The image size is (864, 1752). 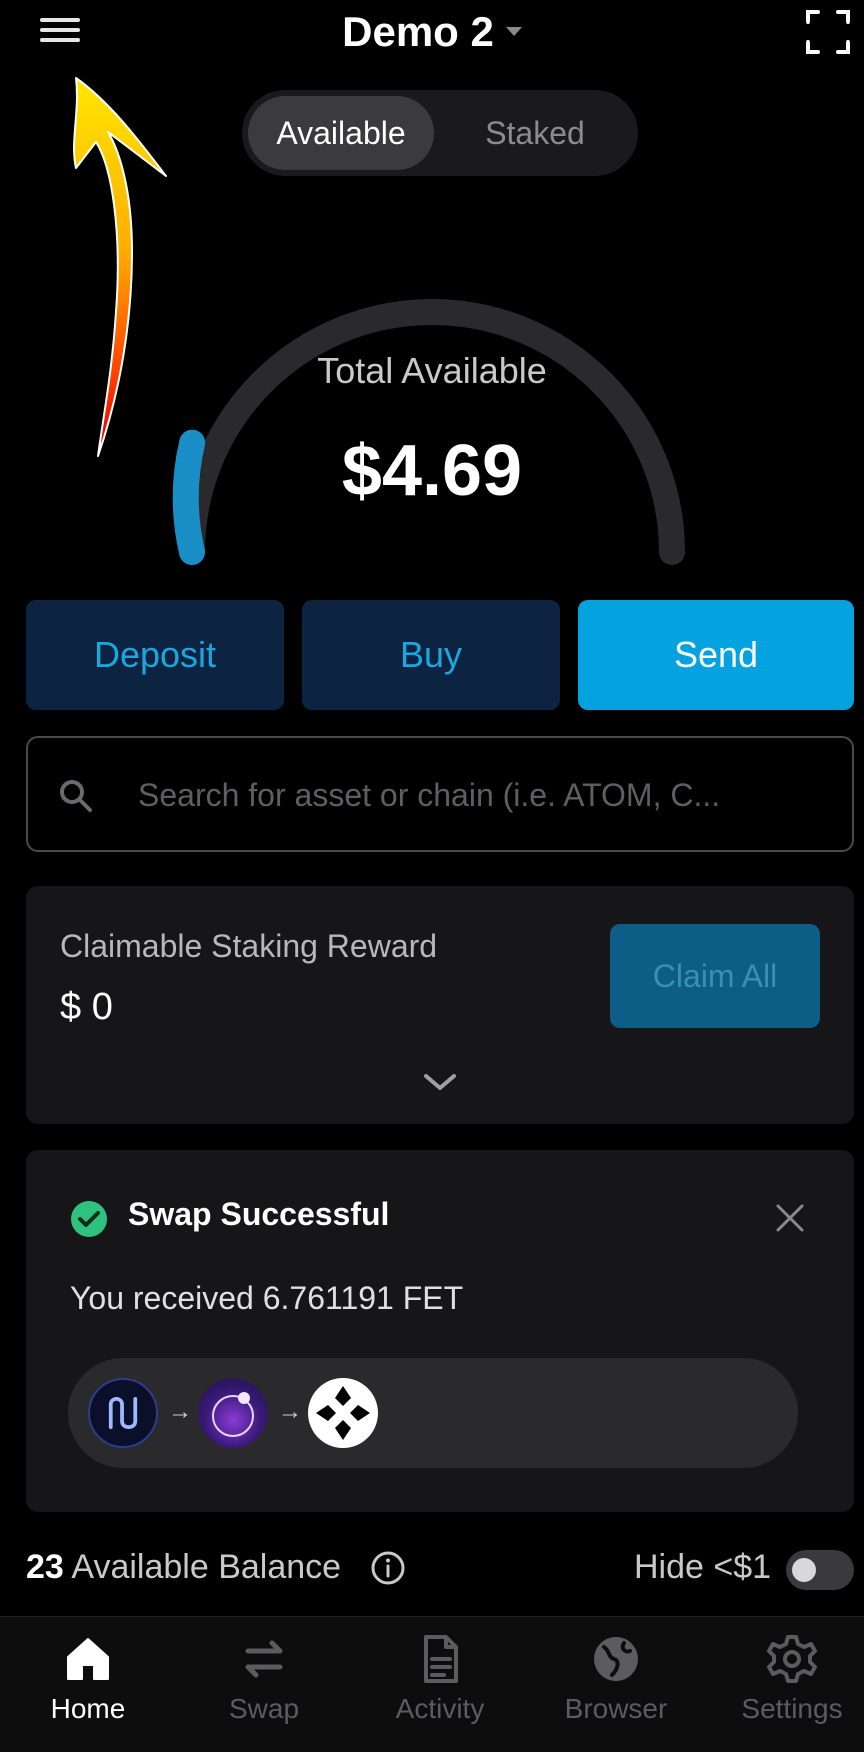 I want to click on total-available-value: $4.69, so click(x=432, y=471).